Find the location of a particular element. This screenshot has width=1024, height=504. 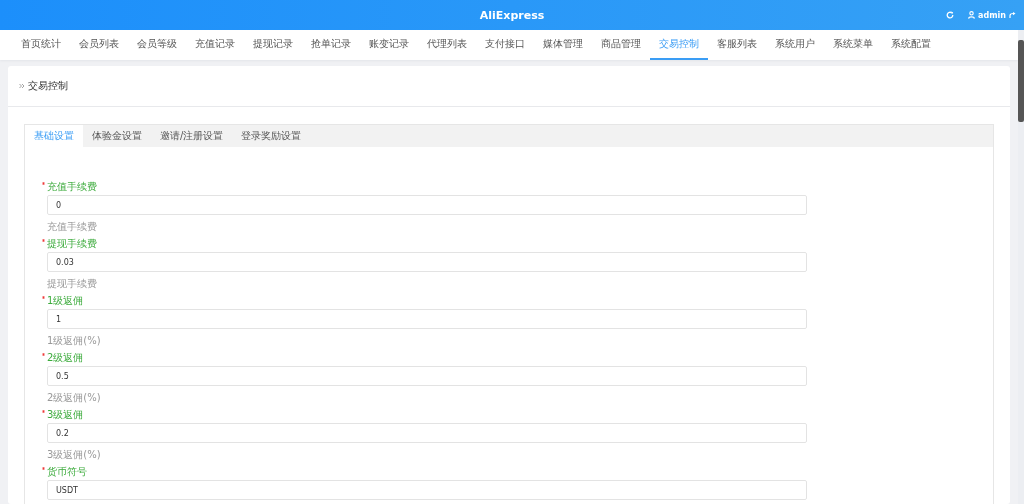

refresh-icon is located at coordinates (950, 15).